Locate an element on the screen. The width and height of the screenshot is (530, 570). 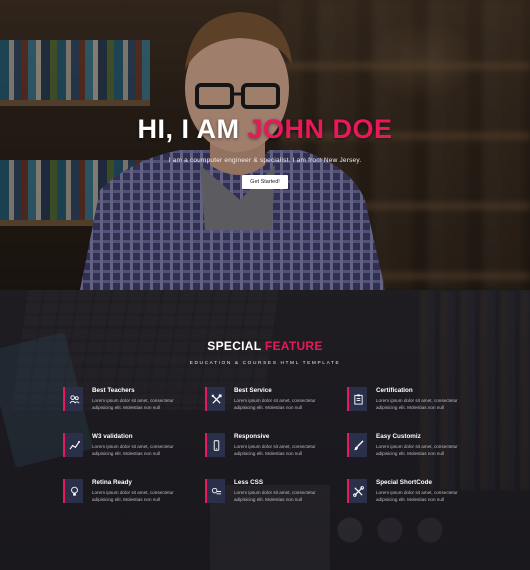
feature-card-title: Less CSS is located at coordinates (249, 482).